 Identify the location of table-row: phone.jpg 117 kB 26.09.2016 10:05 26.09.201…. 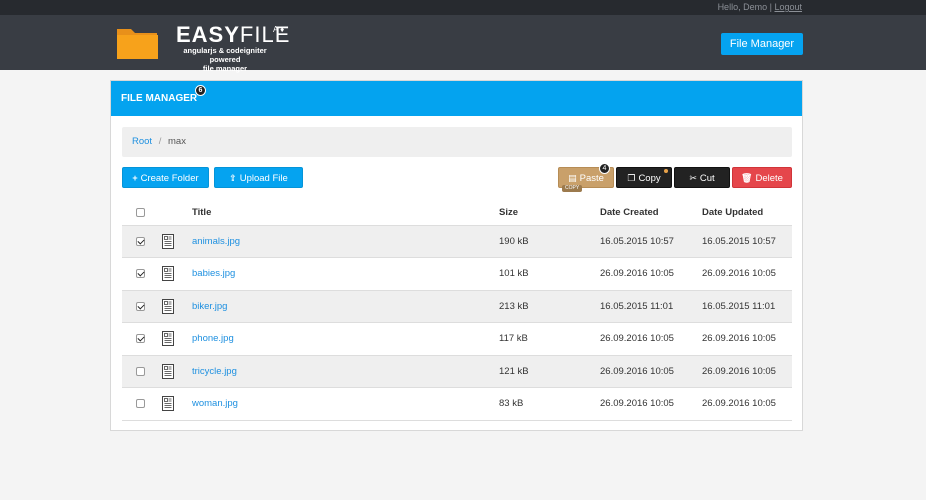
(457, 338).